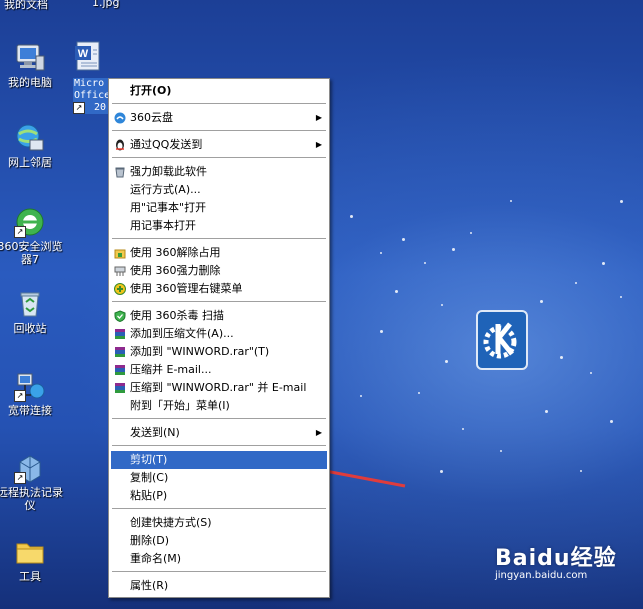 Image resolution: width=643 pixels, height=609 pixels. What do you see at coordinates (175, 252) in the screenshot?
I see `menu-item-label: 使用 360解除占用` at bounding box center [175, 252].